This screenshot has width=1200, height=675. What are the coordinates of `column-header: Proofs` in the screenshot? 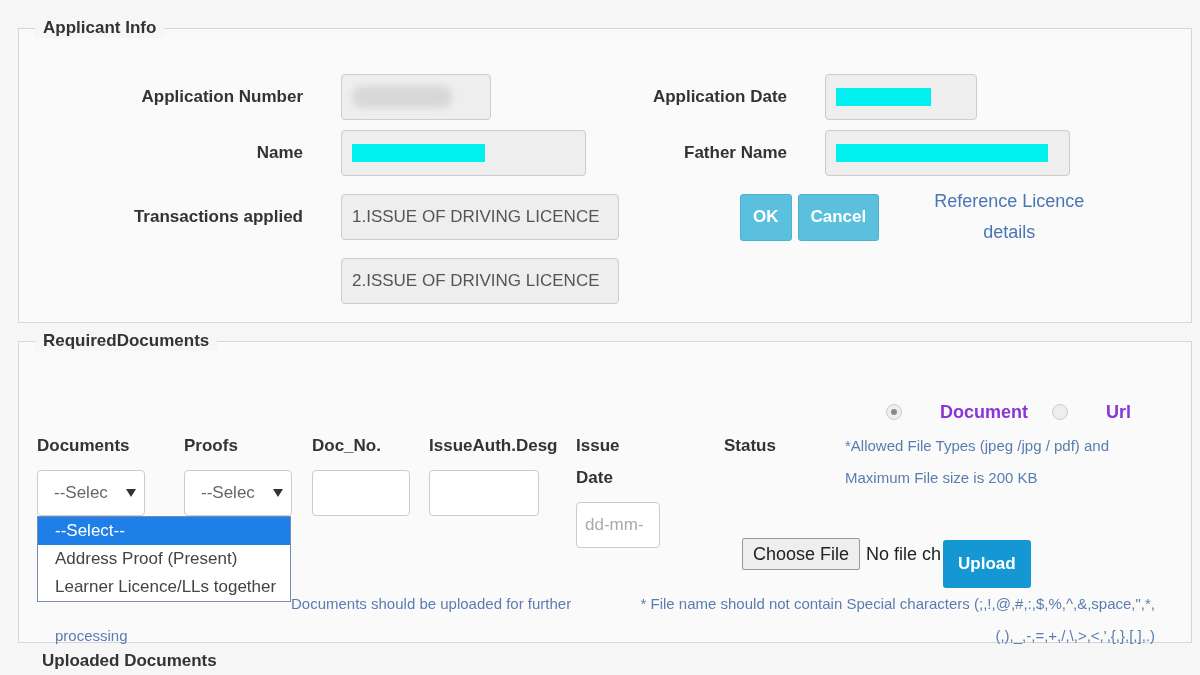 It's located at (211, 446).